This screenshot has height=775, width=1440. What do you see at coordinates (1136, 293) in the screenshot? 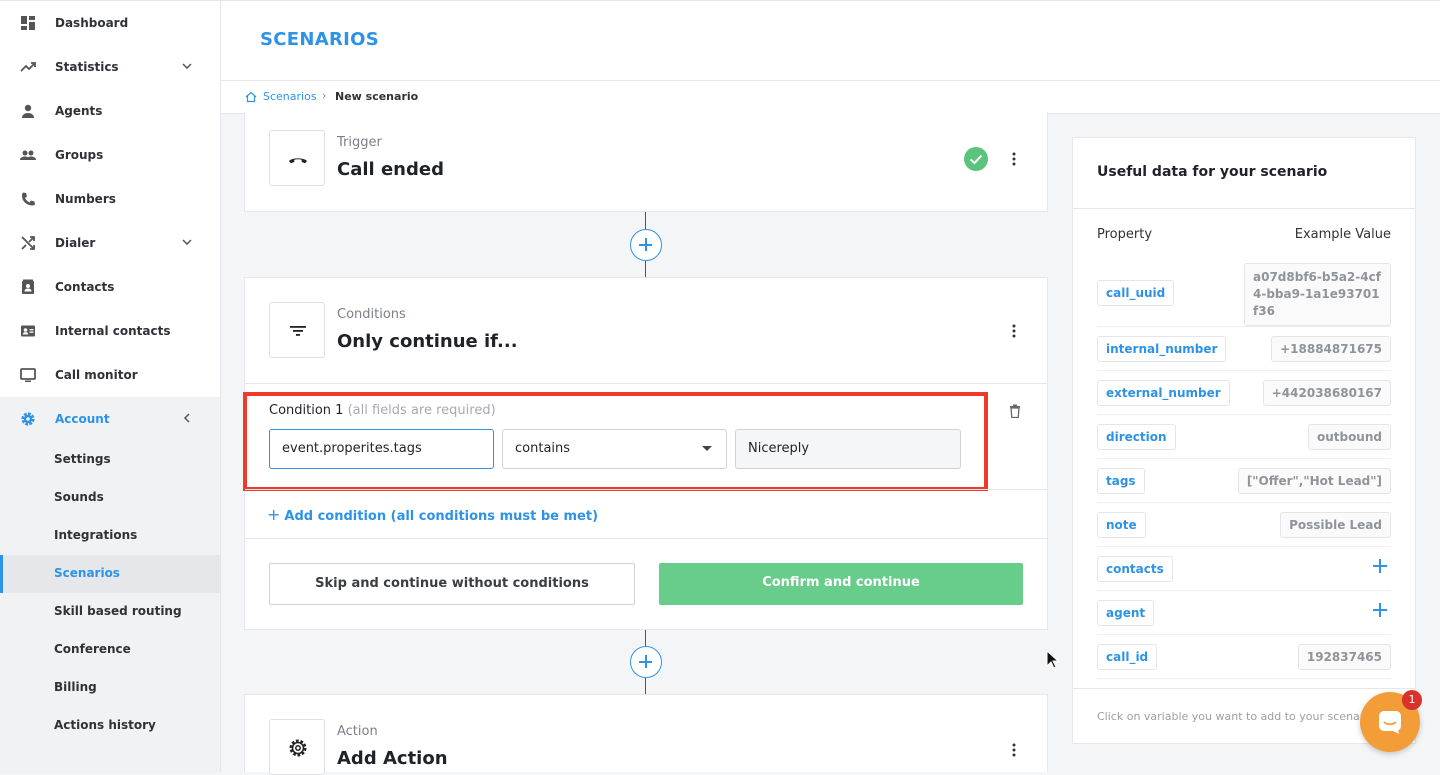
I see `property-tag-call-uuid: call_uuid` at bounding box center [1136, 293].